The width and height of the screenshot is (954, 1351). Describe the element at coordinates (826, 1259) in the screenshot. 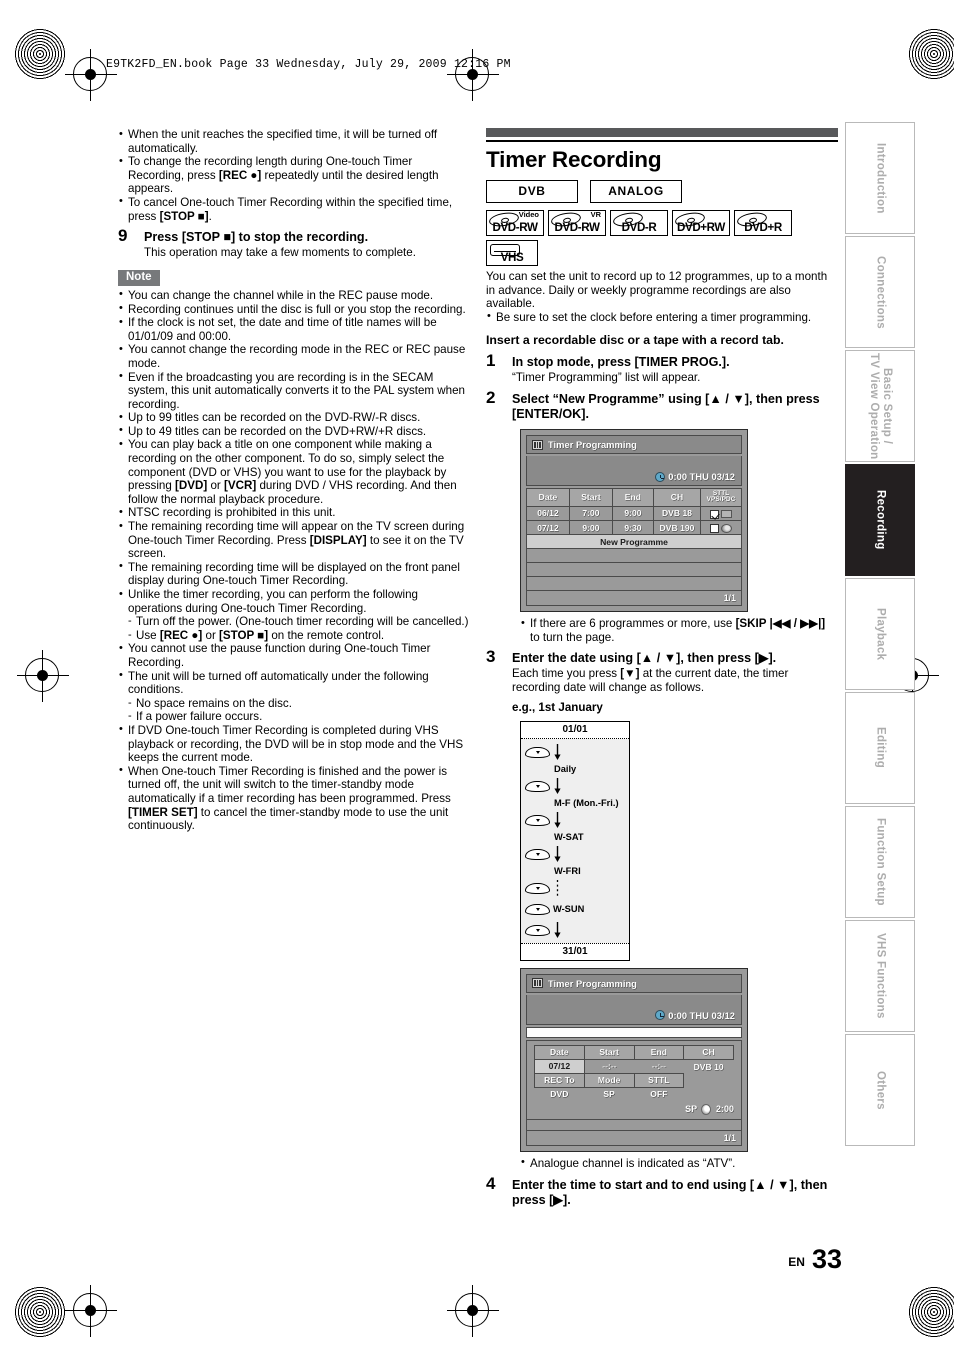

I see `page-number: 33` at that location.